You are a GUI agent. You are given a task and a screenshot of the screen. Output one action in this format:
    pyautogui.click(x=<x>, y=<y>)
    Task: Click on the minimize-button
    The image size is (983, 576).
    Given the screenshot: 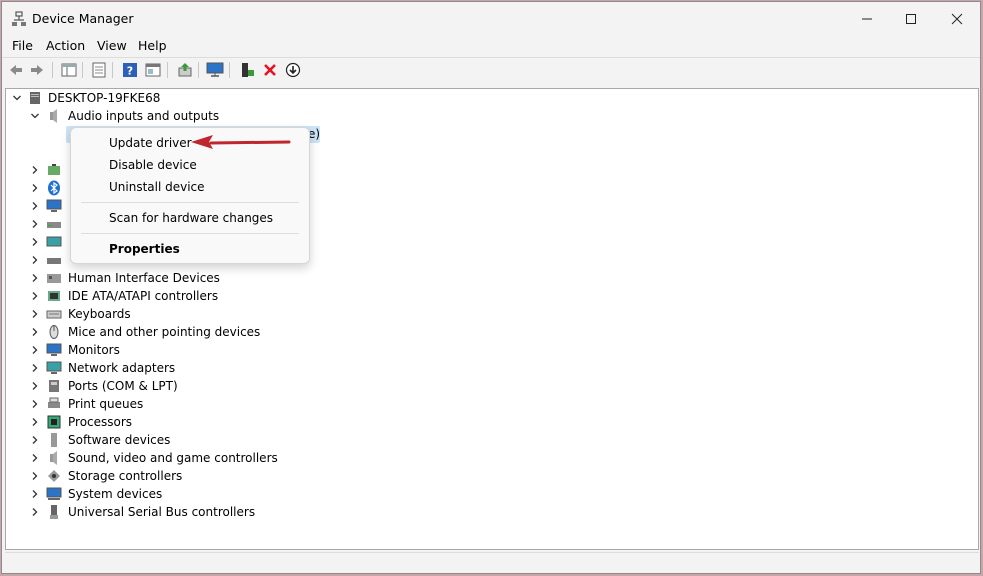 What is the action you would take?
    pyautogui.click(x=867, y=18)
    